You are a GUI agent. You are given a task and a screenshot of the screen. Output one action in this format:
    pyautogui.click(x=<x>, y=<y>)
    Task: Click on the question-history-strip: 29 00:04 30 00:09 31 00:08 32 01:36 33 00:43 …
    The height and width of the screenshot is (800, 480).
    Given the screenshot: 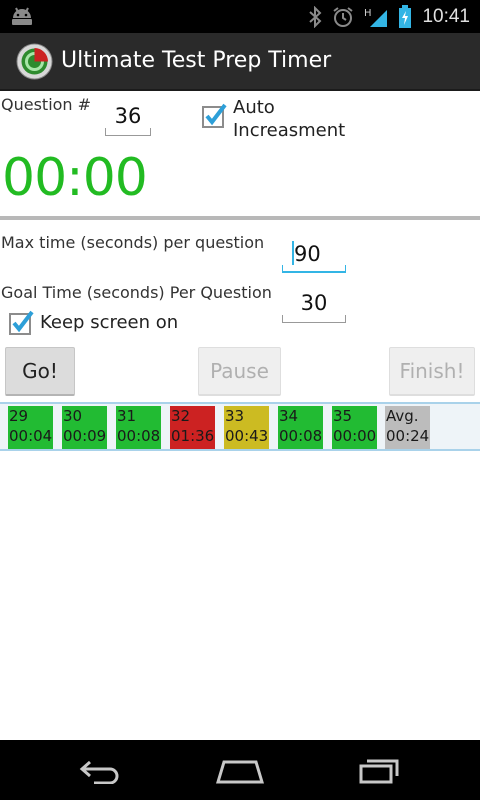 What is the action you would take?
    pyautogui.click(x=240, y=426)
    